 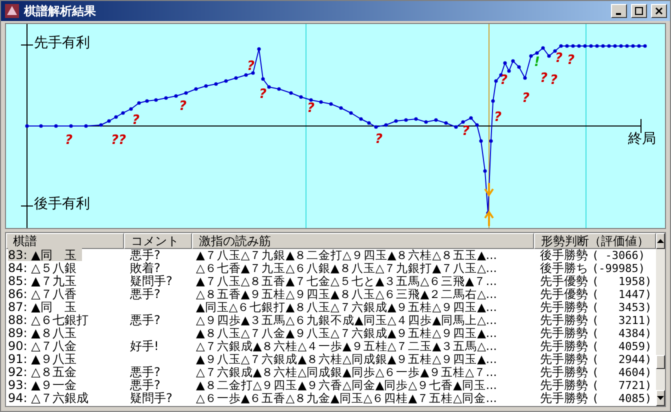 I want to click on maximize-button, so click(x=639, y=11).